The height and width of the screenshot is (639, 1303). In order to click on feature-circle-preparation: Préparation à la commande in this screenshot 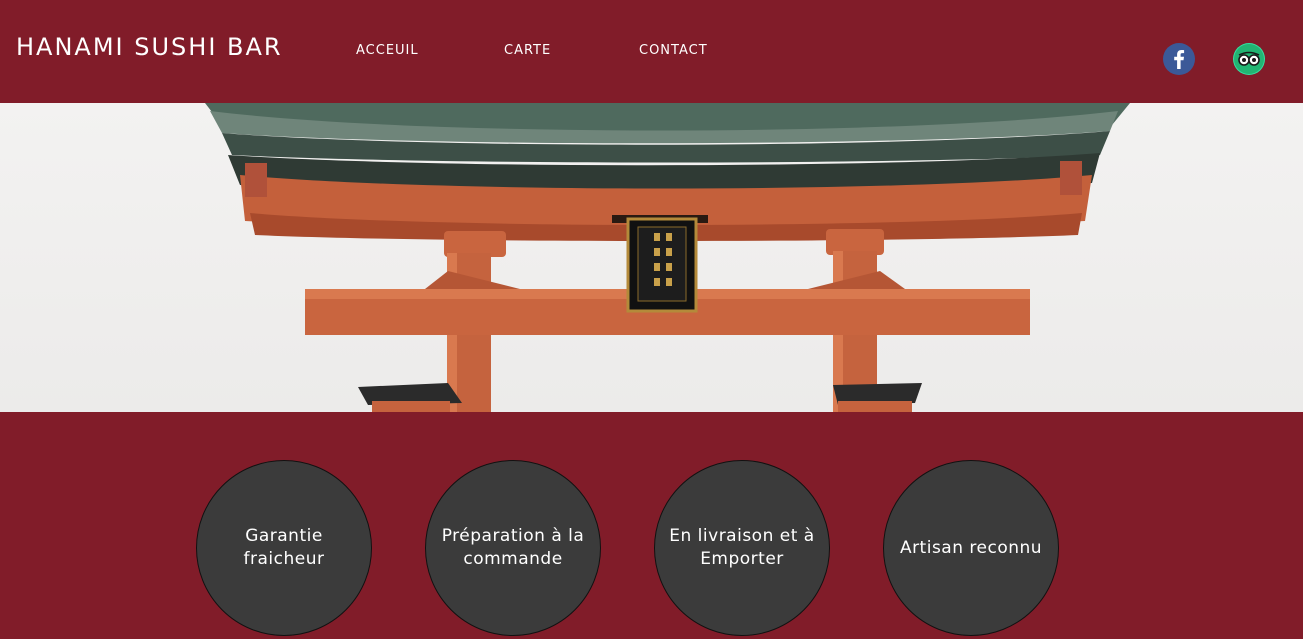, I will do `click(513, 548)`.